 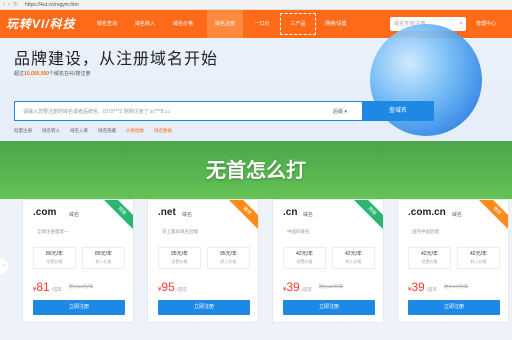 What do you see at coordinates (96, 112) in the screenshot?
I see `domain-search-input: 请输入您要注册的域名或者品牌名、ID79***2 刚刚注册了 zc***8.cc` at bounding box center [96, 112].